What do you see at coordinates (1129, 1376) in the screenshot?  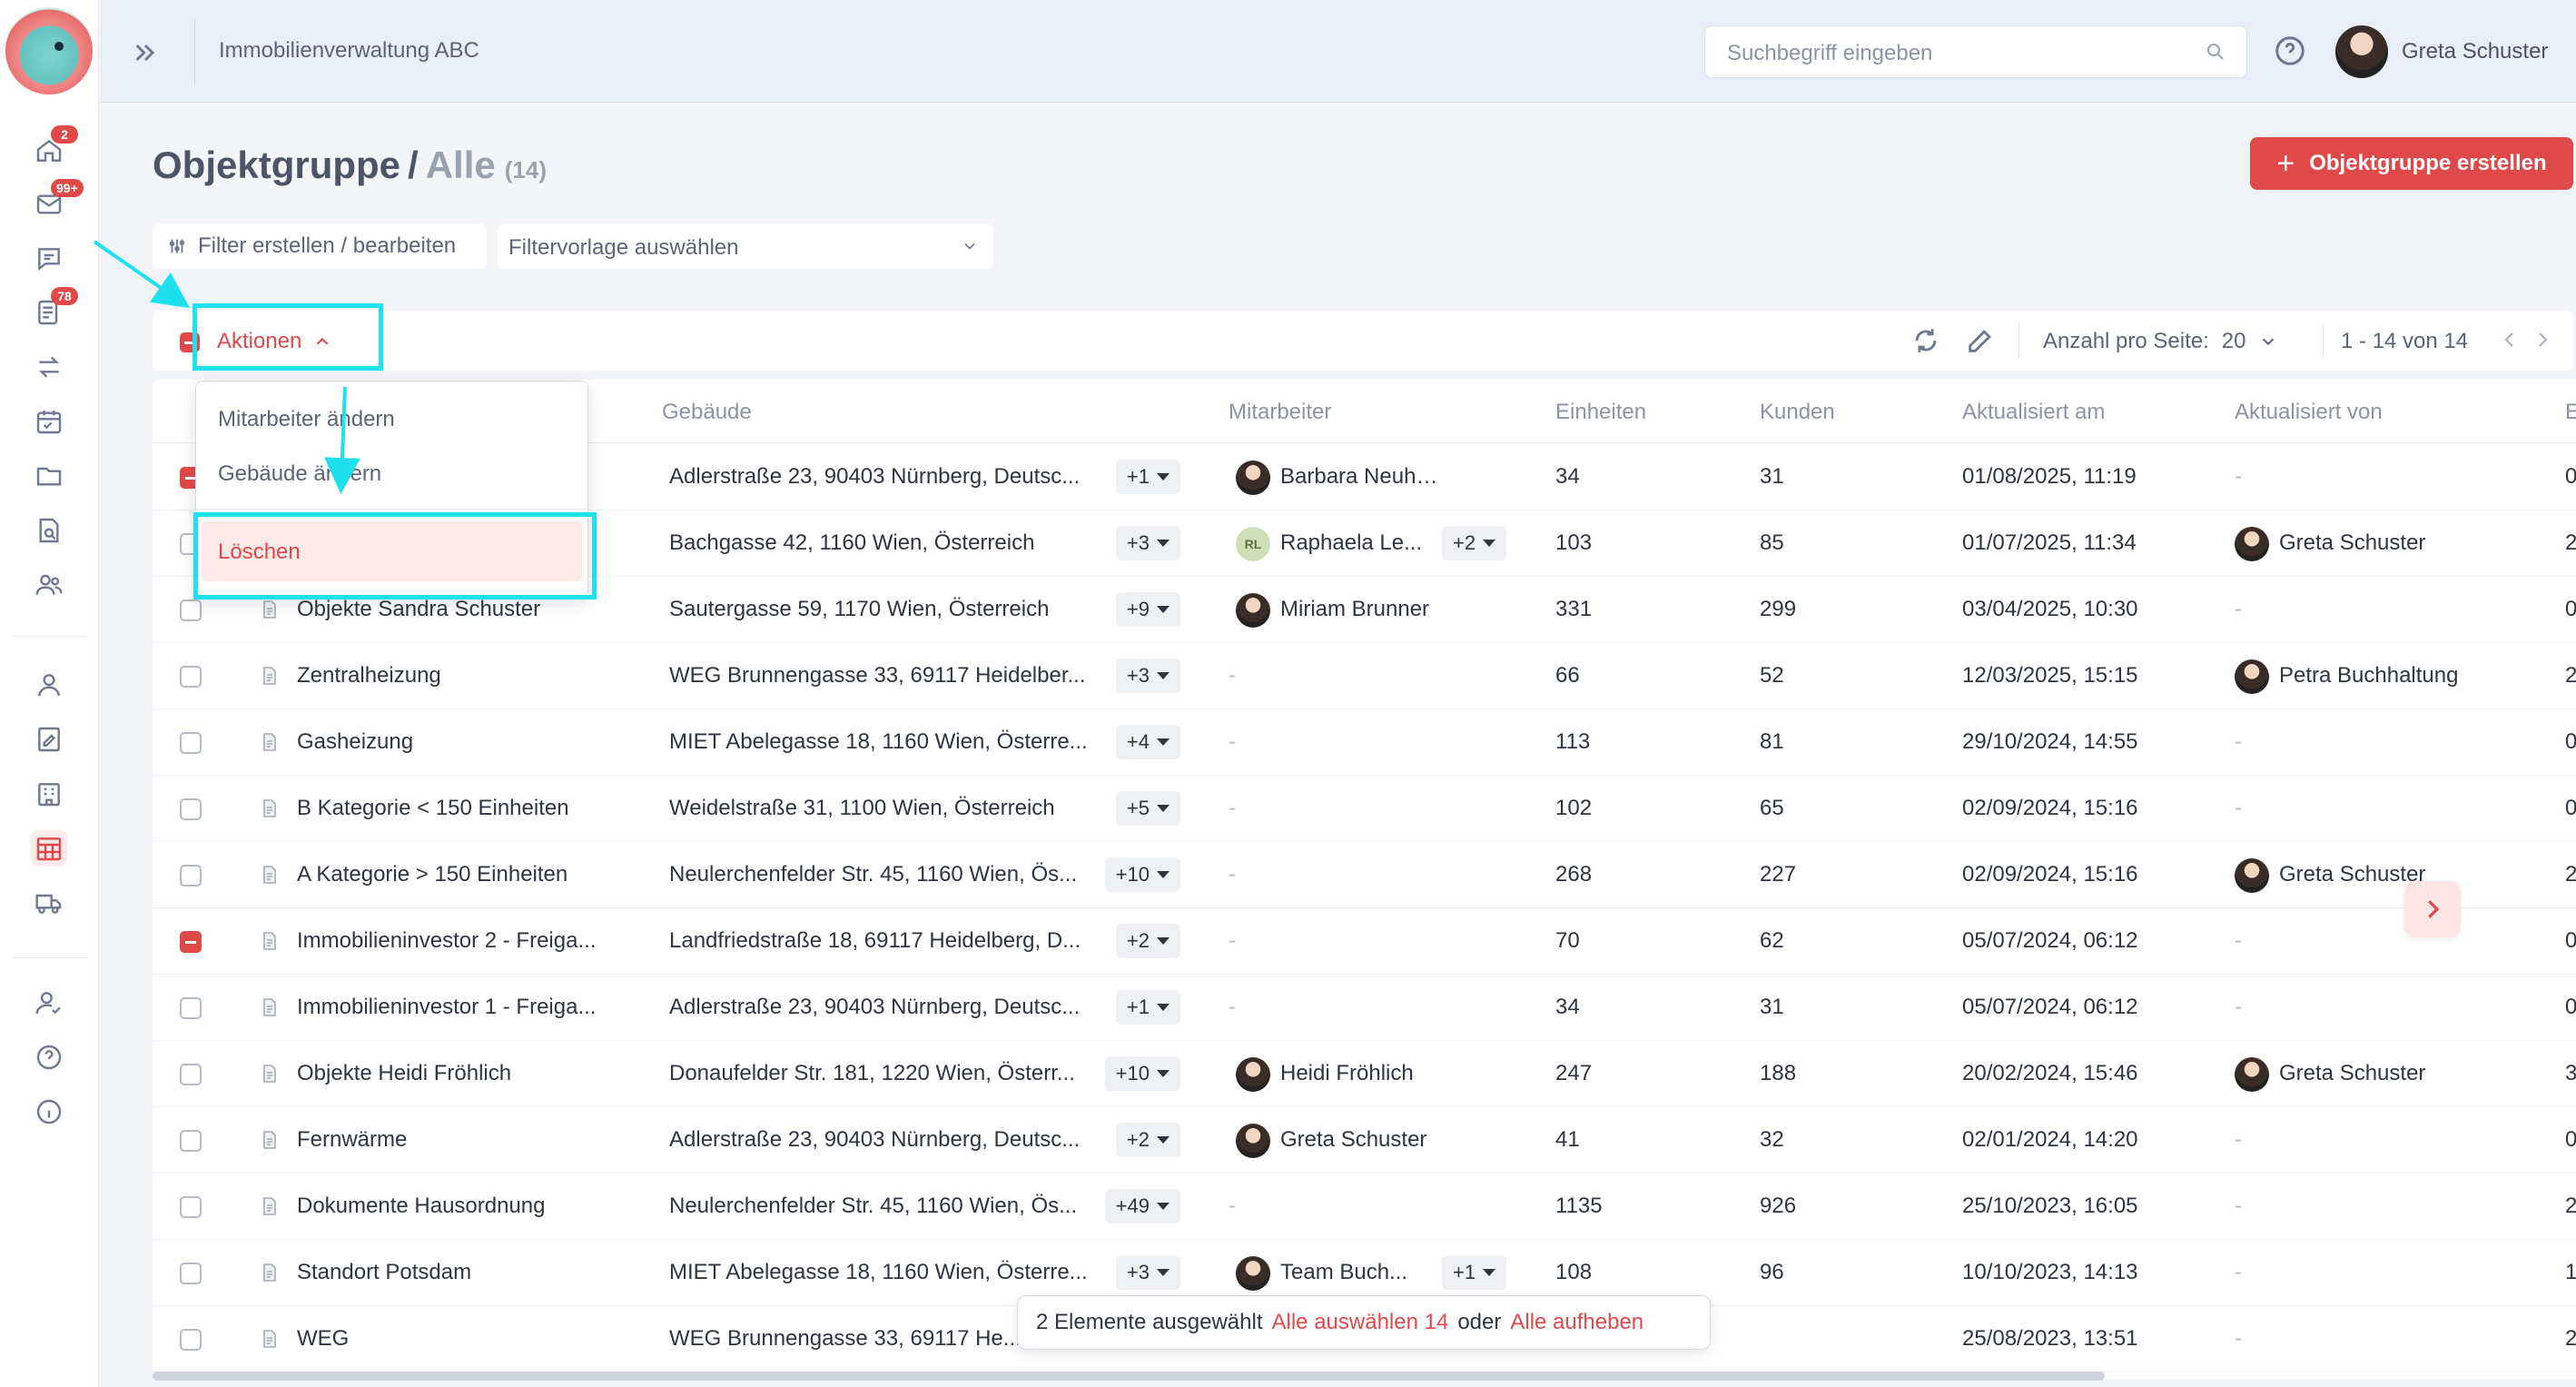 I see `horizontal-scrollbar` at bounding box center [1129, 1376].